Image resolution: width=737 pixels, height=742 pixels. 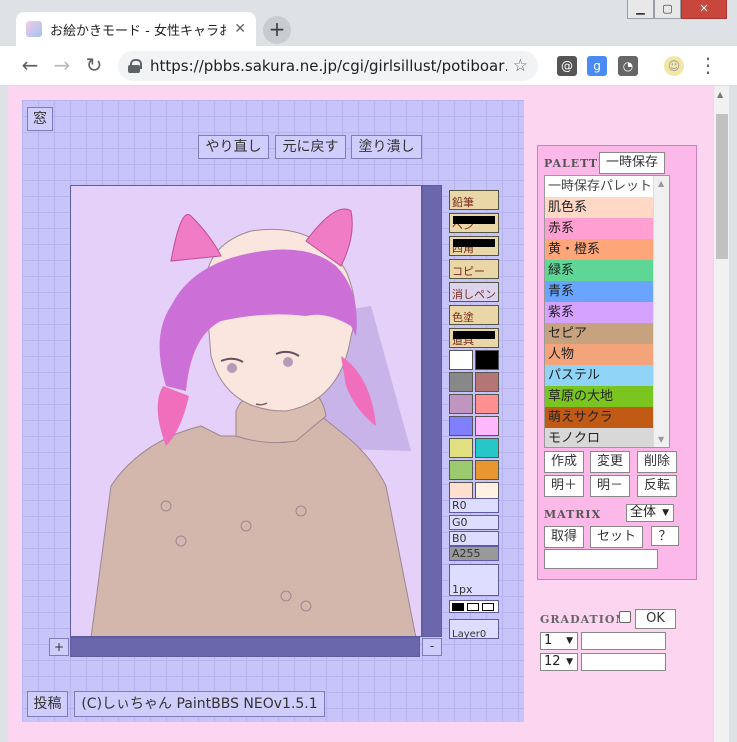 I want to click on alpha-value: A255, so click(x=474, y=553).